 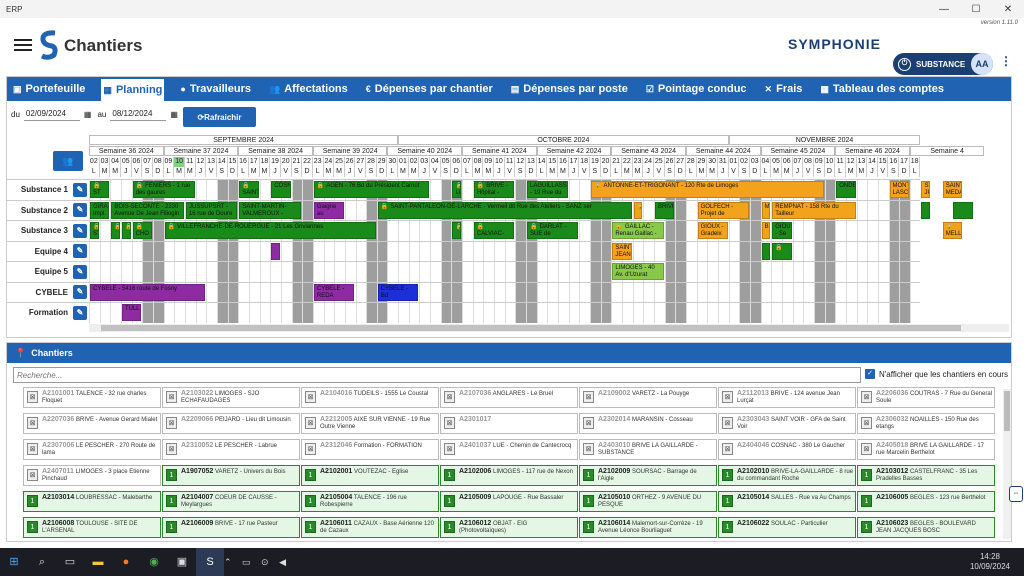 What do you see at coordinates (370, 475) in the screenshot?
I see `chantier-card: 1 A2102001 VOUTEZAC - Eglise` at bounding box center [370, 475].